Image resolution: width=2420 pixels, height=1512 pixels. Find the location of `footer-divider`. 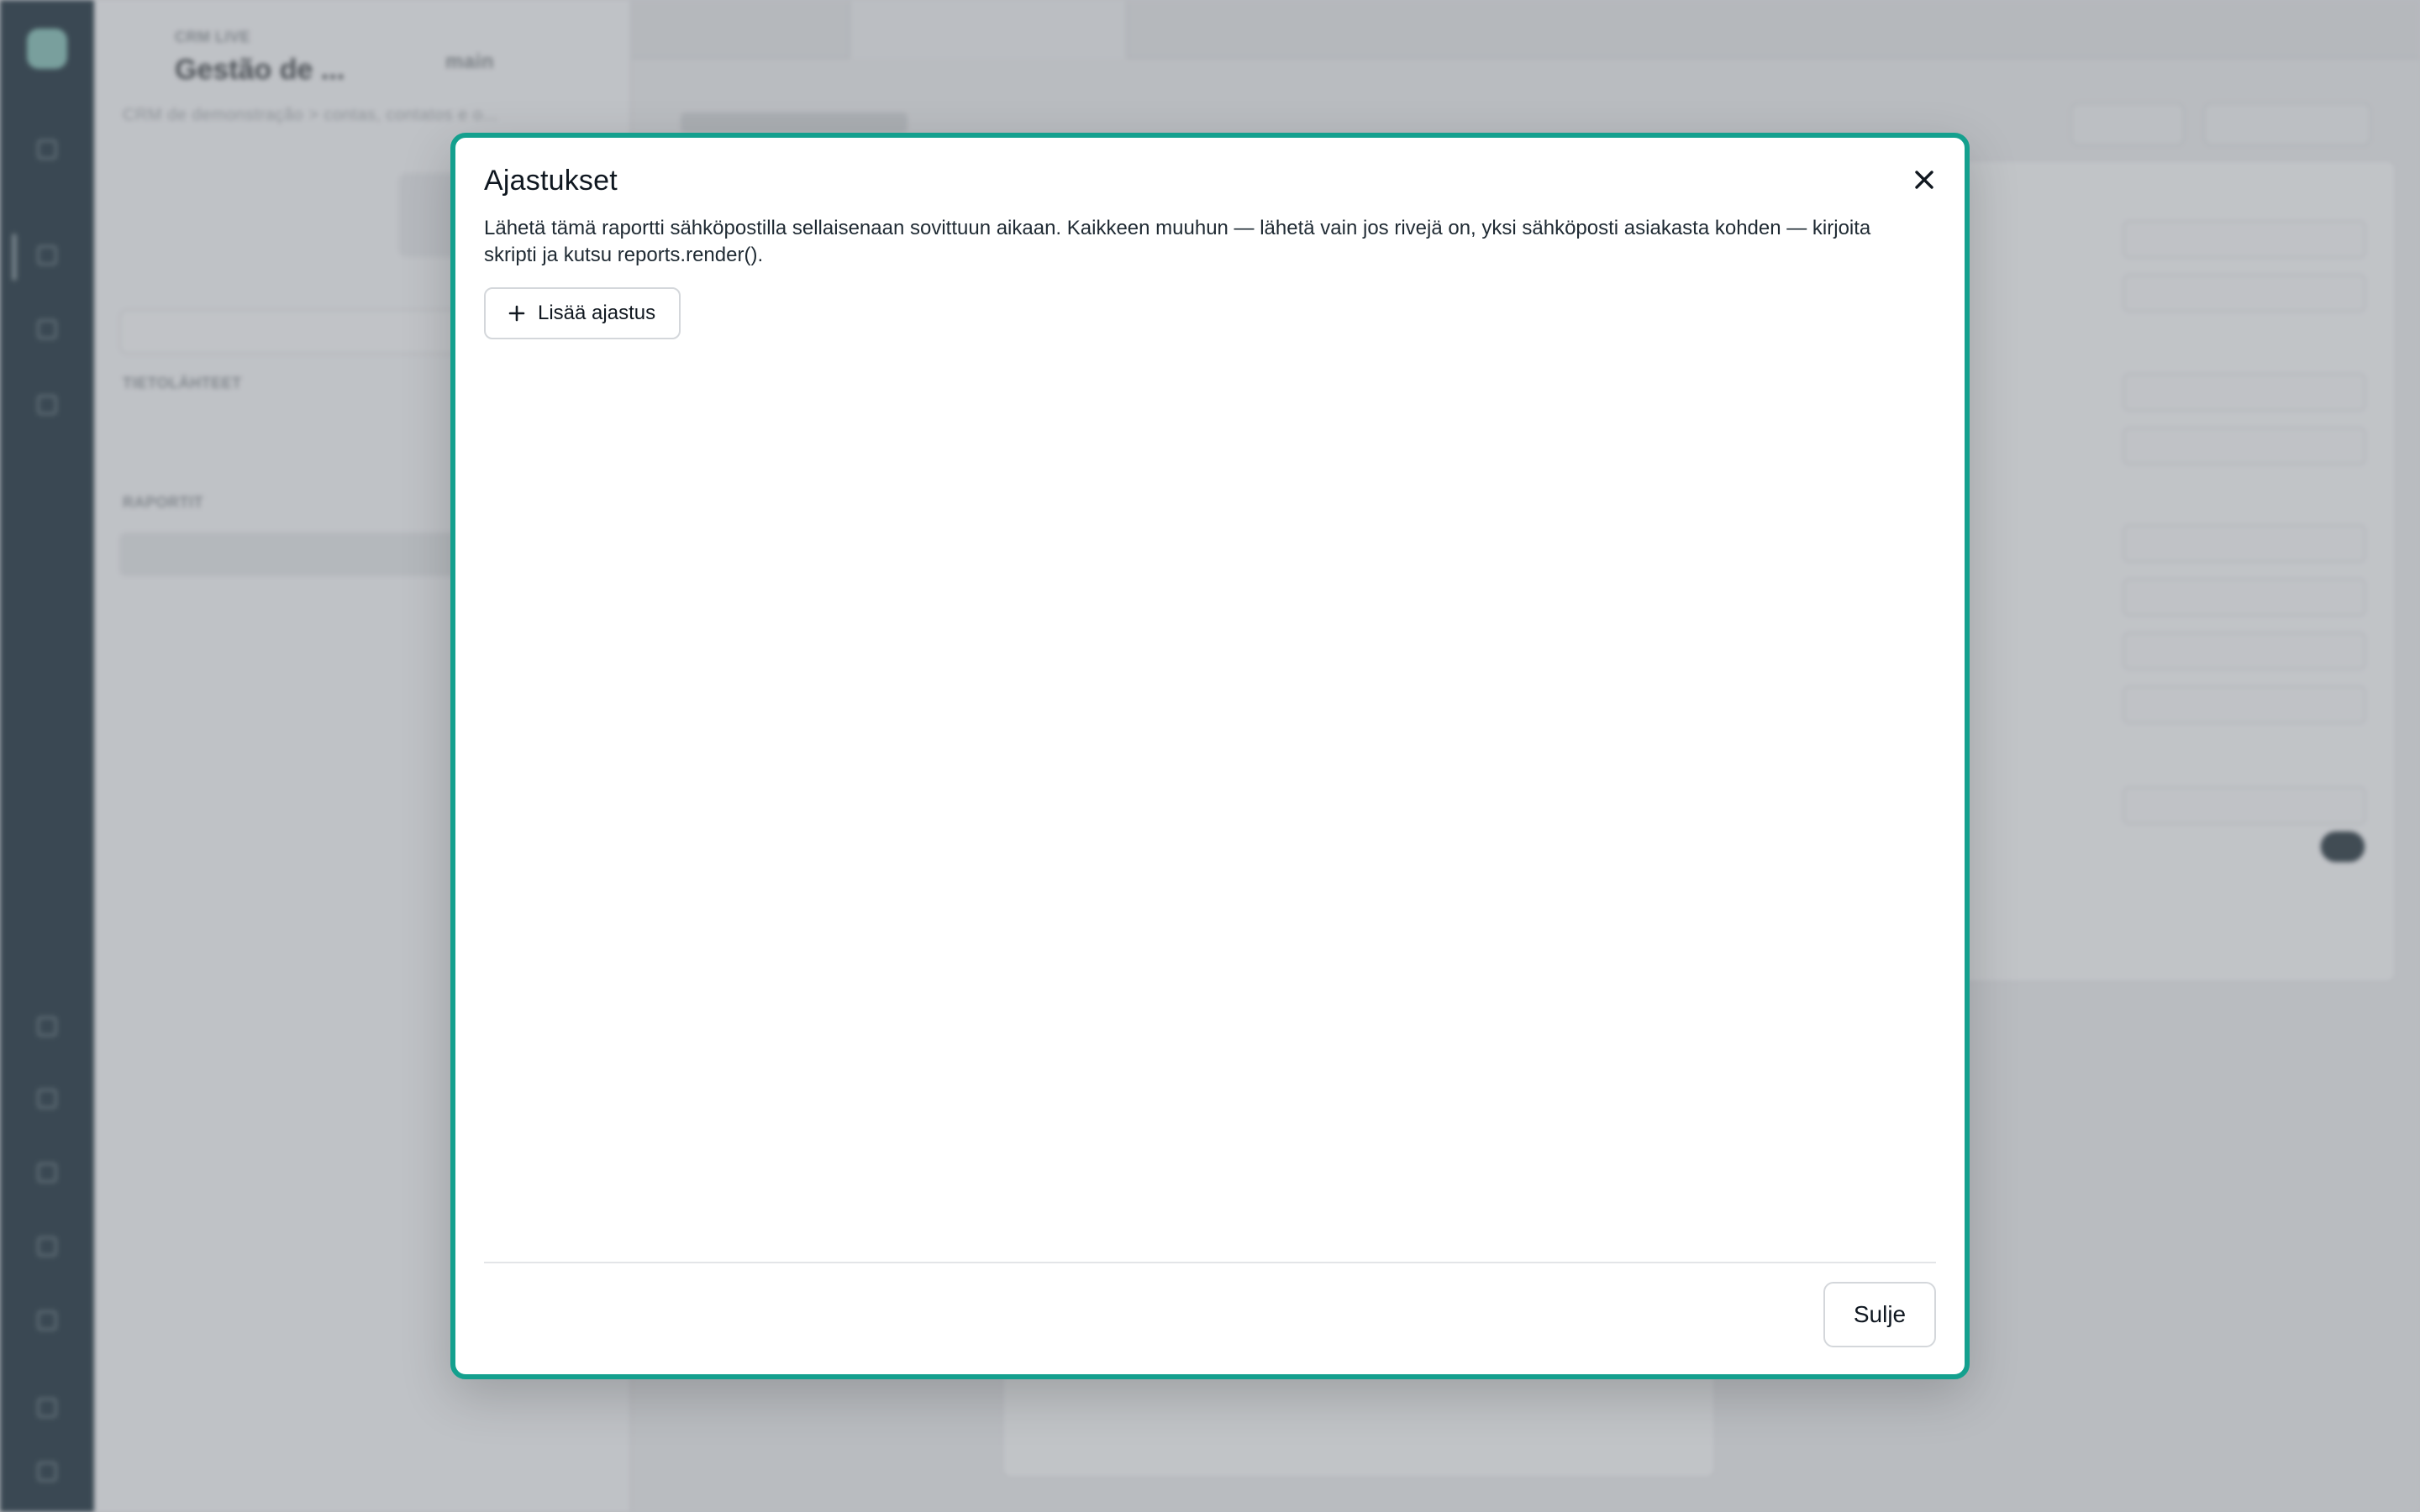

footer-divider is located at coordinates (1210, 1262).